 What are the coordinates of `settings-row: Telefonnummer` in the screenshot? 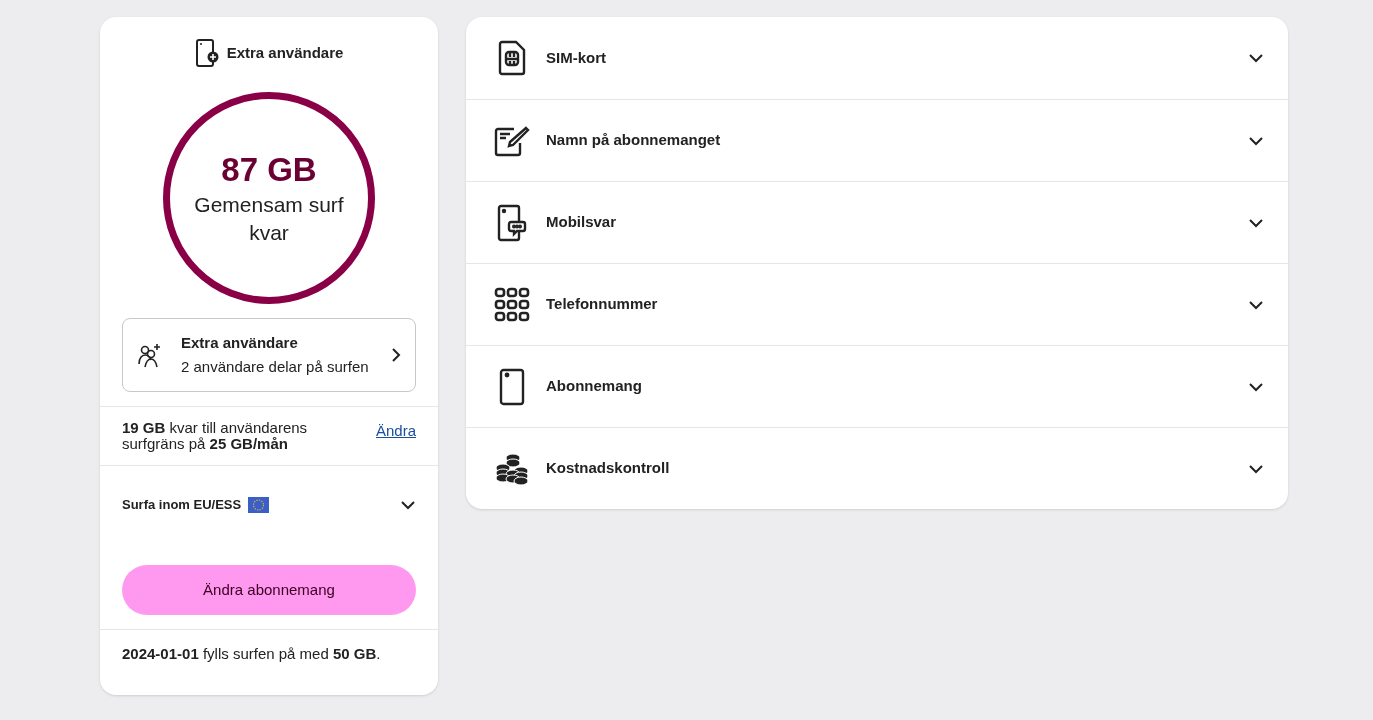 It's located at (877, 304).